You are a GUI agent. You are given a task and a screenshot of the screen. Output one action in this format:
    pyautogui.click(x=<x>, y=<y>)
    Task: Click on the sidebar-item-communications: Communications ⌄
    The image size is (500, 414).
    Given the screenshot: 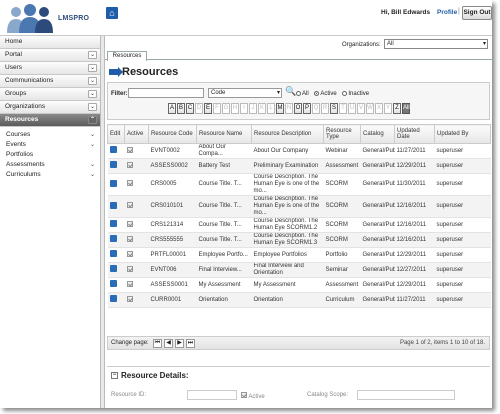 What is the action you would take?
    pyautogui.click(x=50, y=81)
    